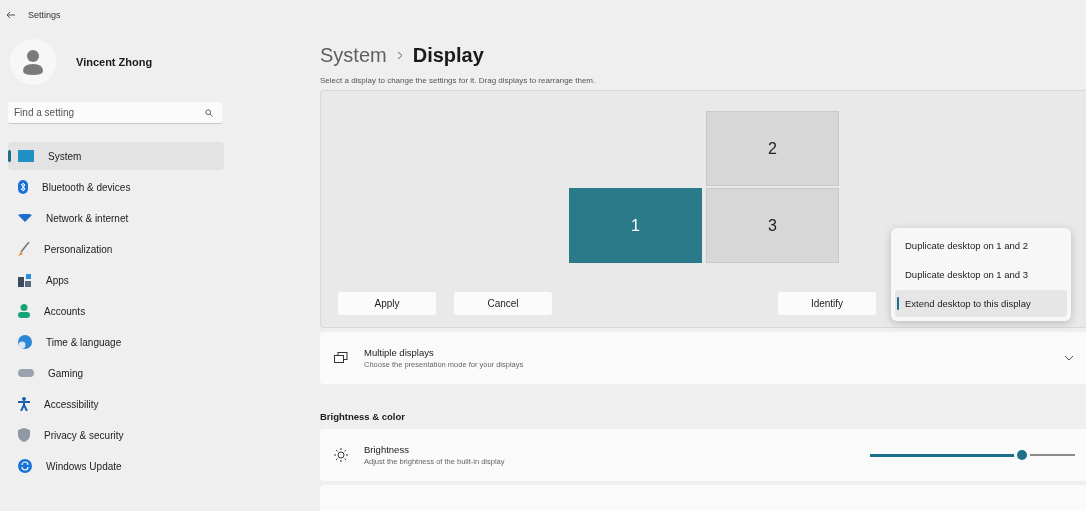 The width and height of the screenshot is (1086, 511). I want to click on display-tile: 2, so click(772, 148).